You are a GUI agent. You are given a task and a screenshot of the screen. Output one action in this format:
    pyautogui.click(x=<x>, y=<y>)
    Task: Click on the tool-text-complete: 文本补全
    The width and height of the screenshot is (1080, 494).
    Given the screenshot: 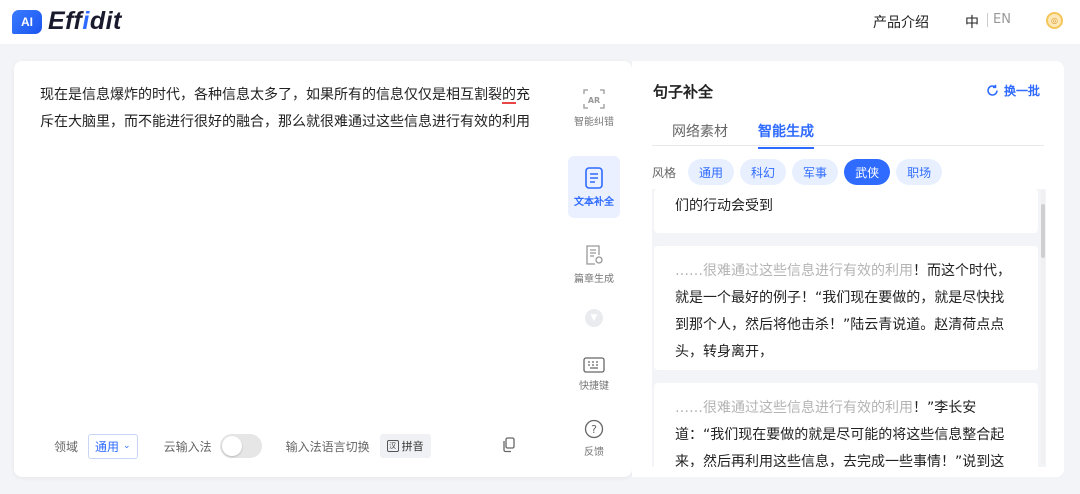 What is the action you would take?
    pyautogui.click(x=594, y=187)
    